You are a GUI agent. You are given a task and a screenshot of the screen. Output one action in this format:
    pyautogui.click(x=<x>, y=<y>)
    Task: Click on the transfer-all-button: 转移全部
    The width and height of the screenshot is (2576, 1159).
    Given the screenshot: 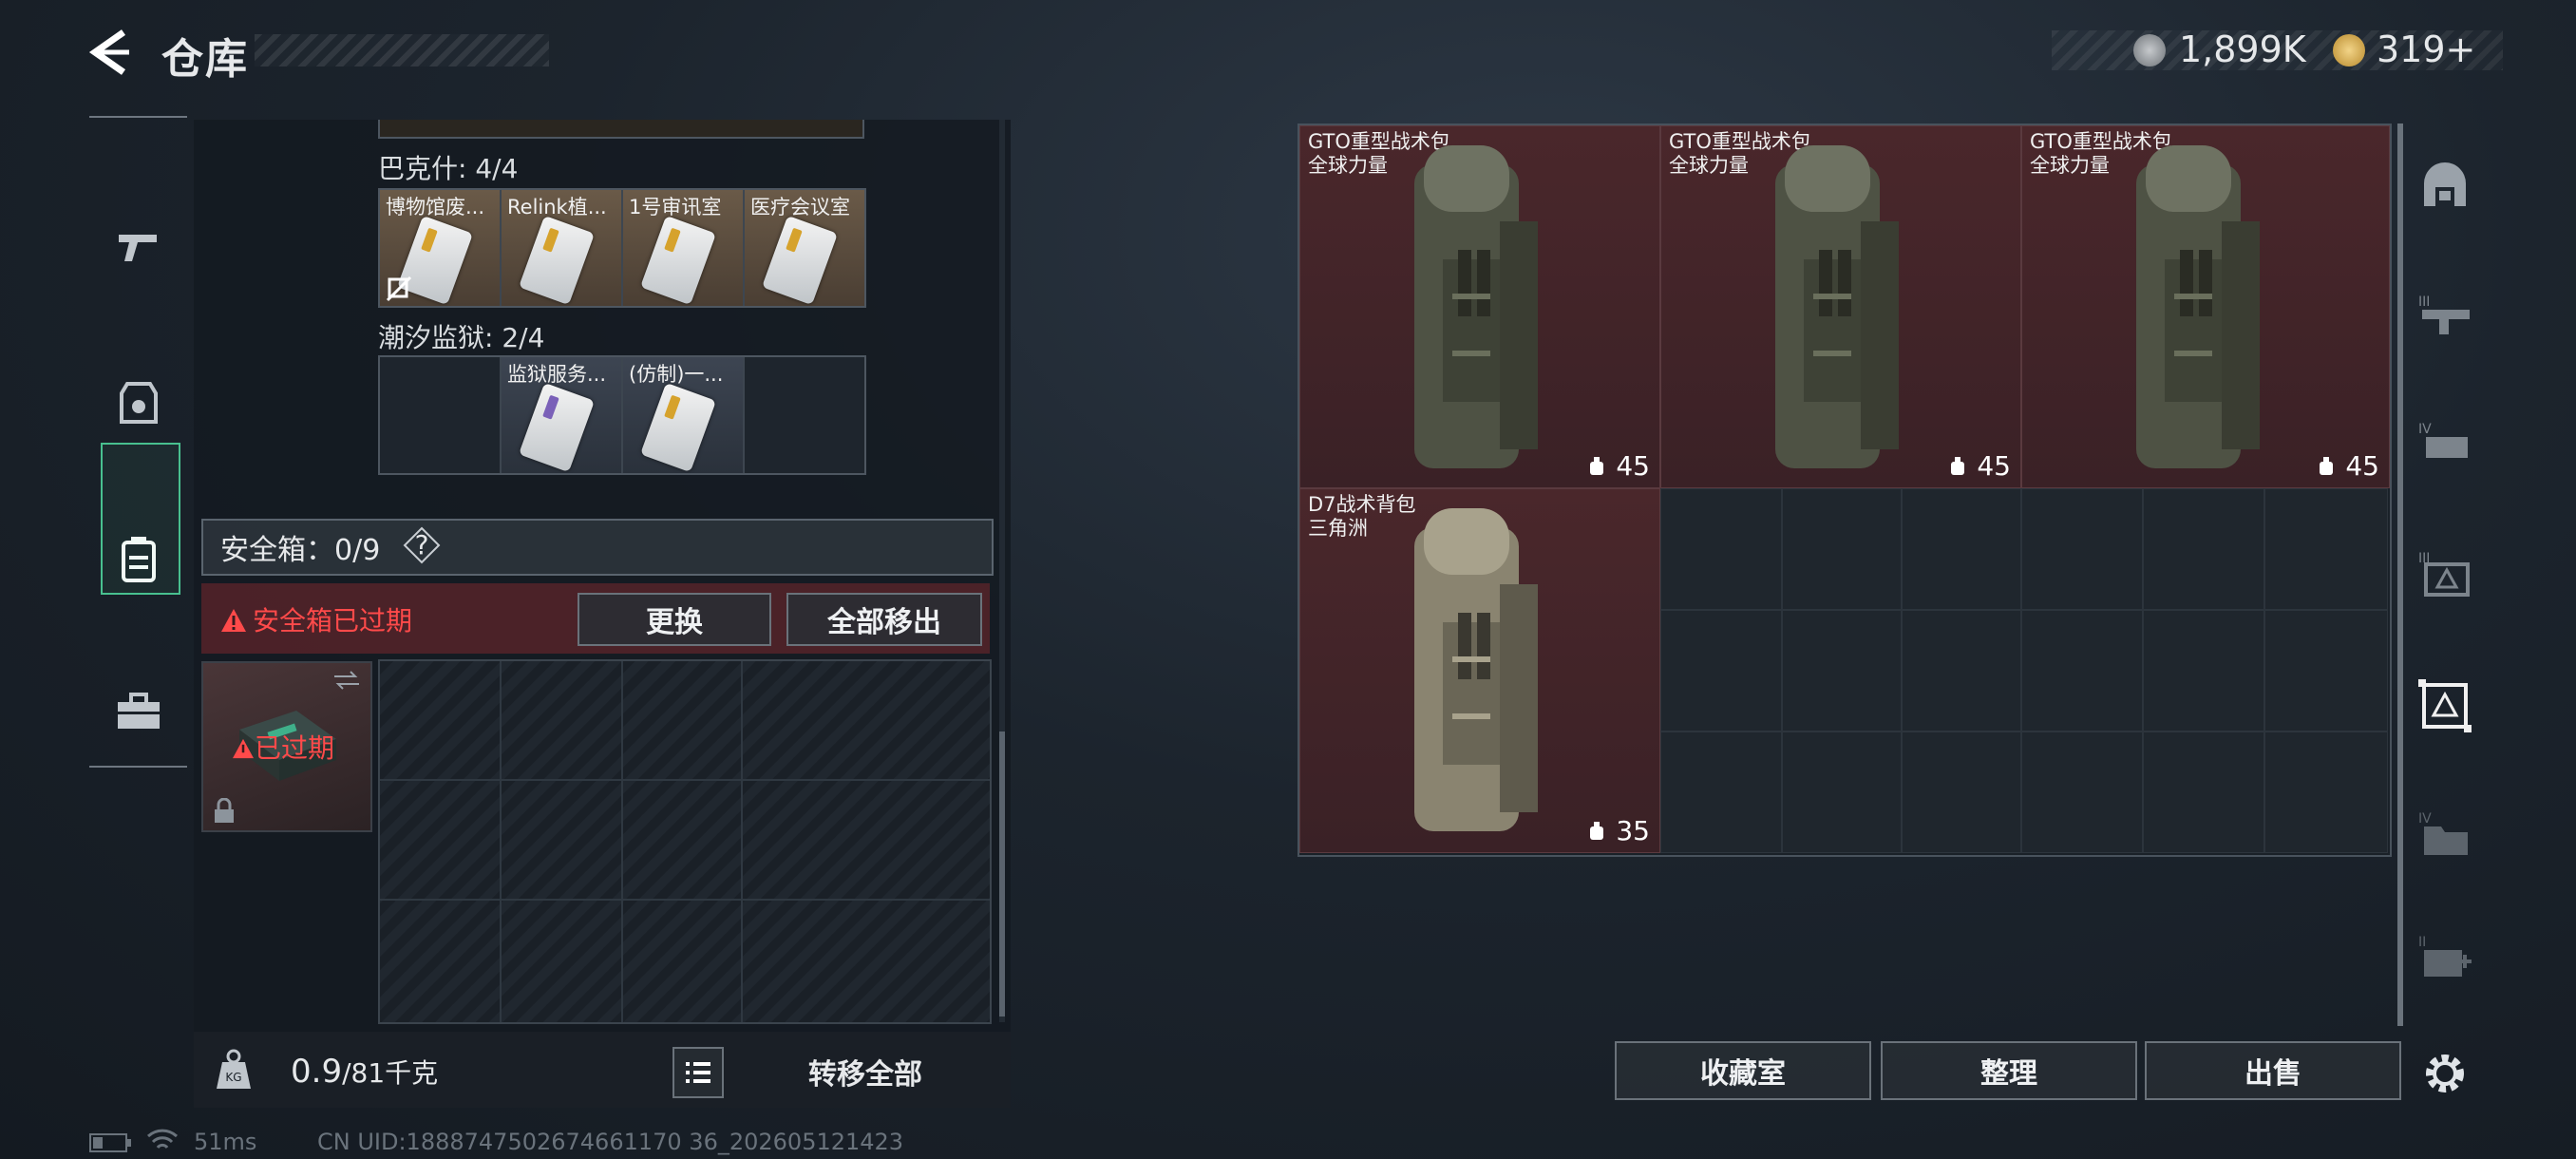 What is the action you would take?
    pyautogui.click(x=865, y=1071)
    